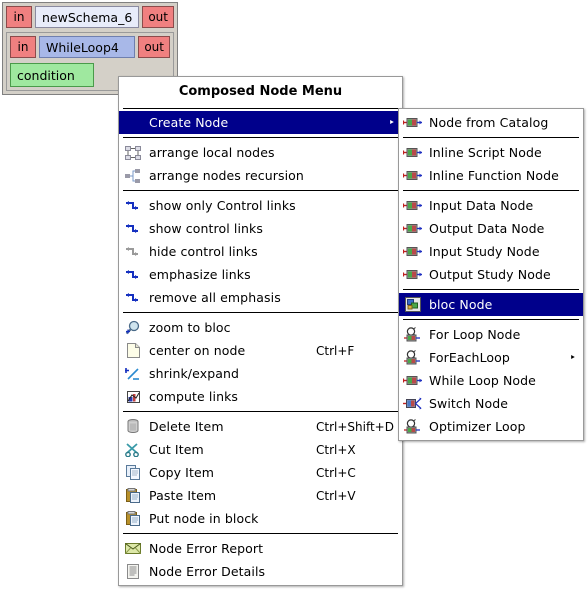 The width and height of the screenshot is (588, 605). I want to click on menu-item-label: Inline Script Node, so click(485, 152).